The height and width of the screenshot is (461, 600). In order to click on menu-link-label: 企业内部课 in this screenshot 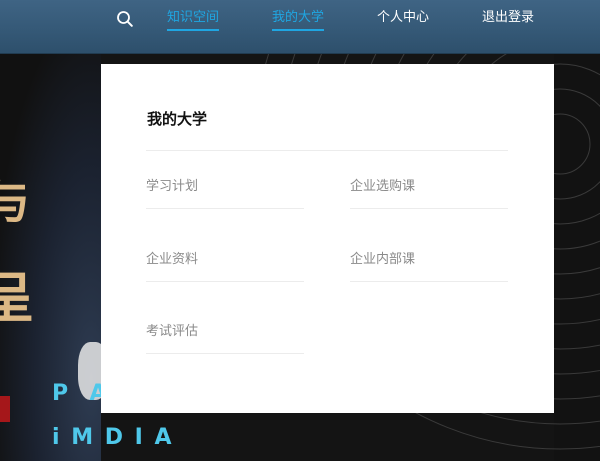, I will do `click(383, 259)`.